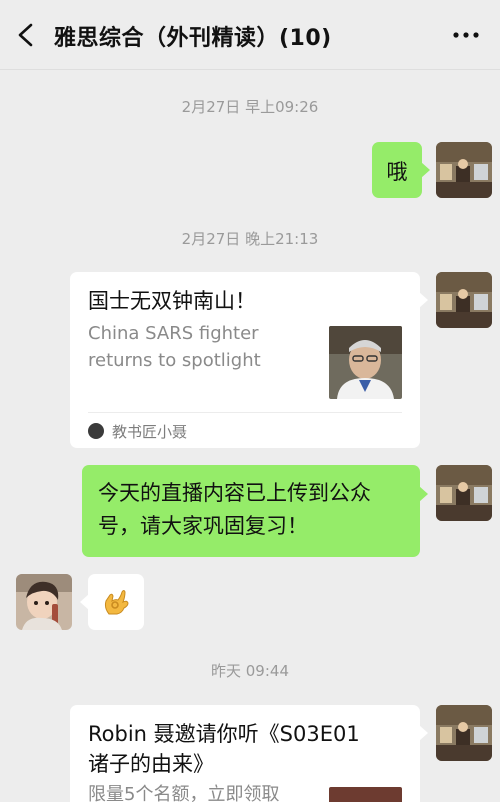  I want to click on article-title: 国士无双钟南山！, so click(172, 301).